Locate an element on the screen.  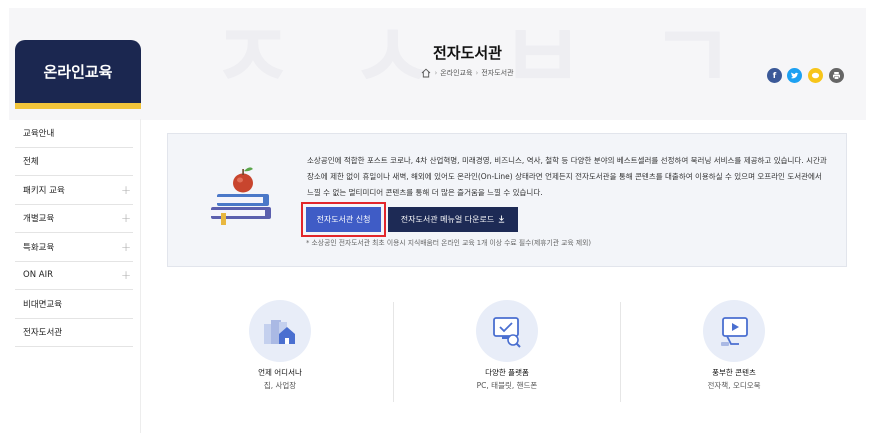
feature-platforms: 다양한 플랫폼 PC, 태블릿, 핸드폰 is located at coordinates (507, 345).